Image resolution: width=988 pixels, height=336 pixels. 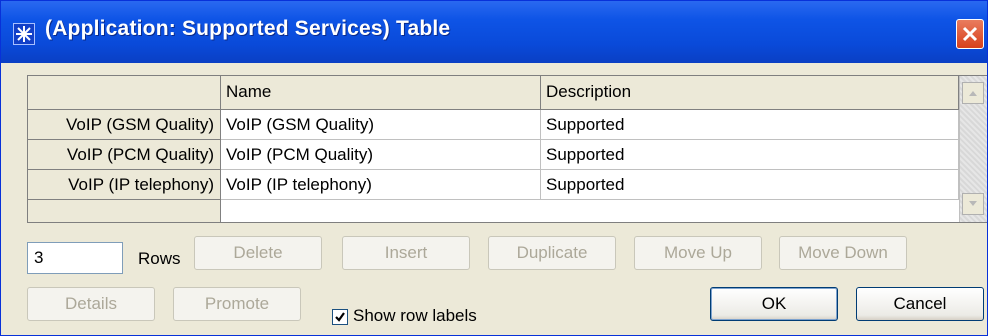 What do you see at coordinates (124, 155) in the screenshot?
I see `row-label: VoIP (PCM Quality)` at bounding box center [124, 155].